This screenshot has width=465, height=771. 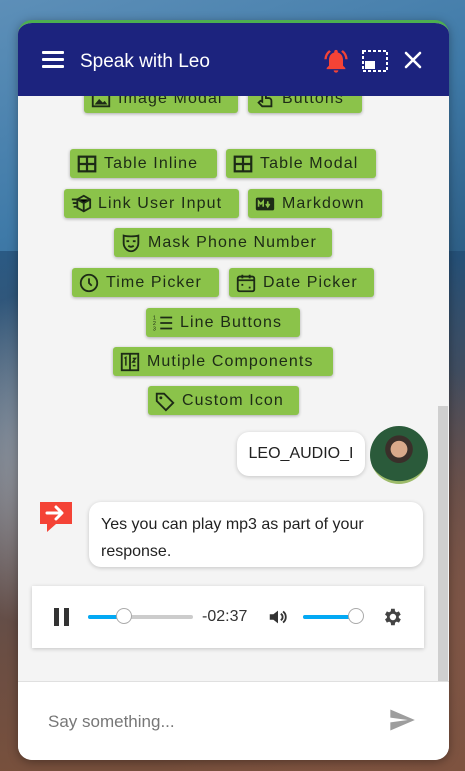 I want to click on markdown-icon, so click(x=265, y=203).